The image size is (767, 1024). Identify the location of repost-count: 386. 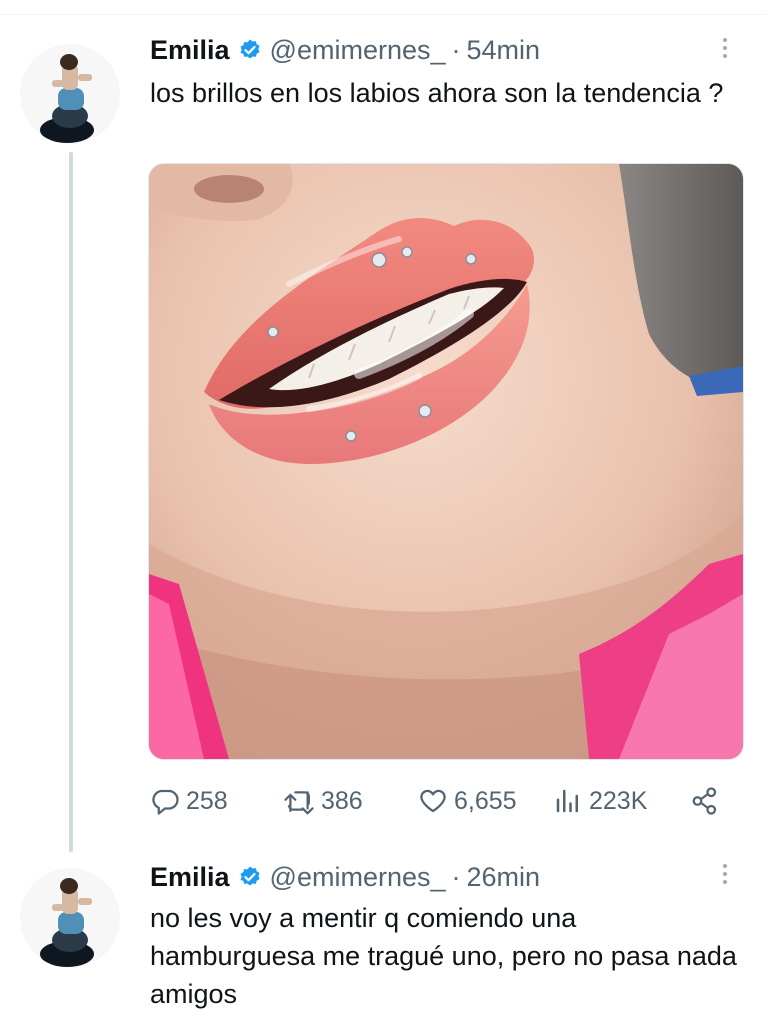
(342, 800).